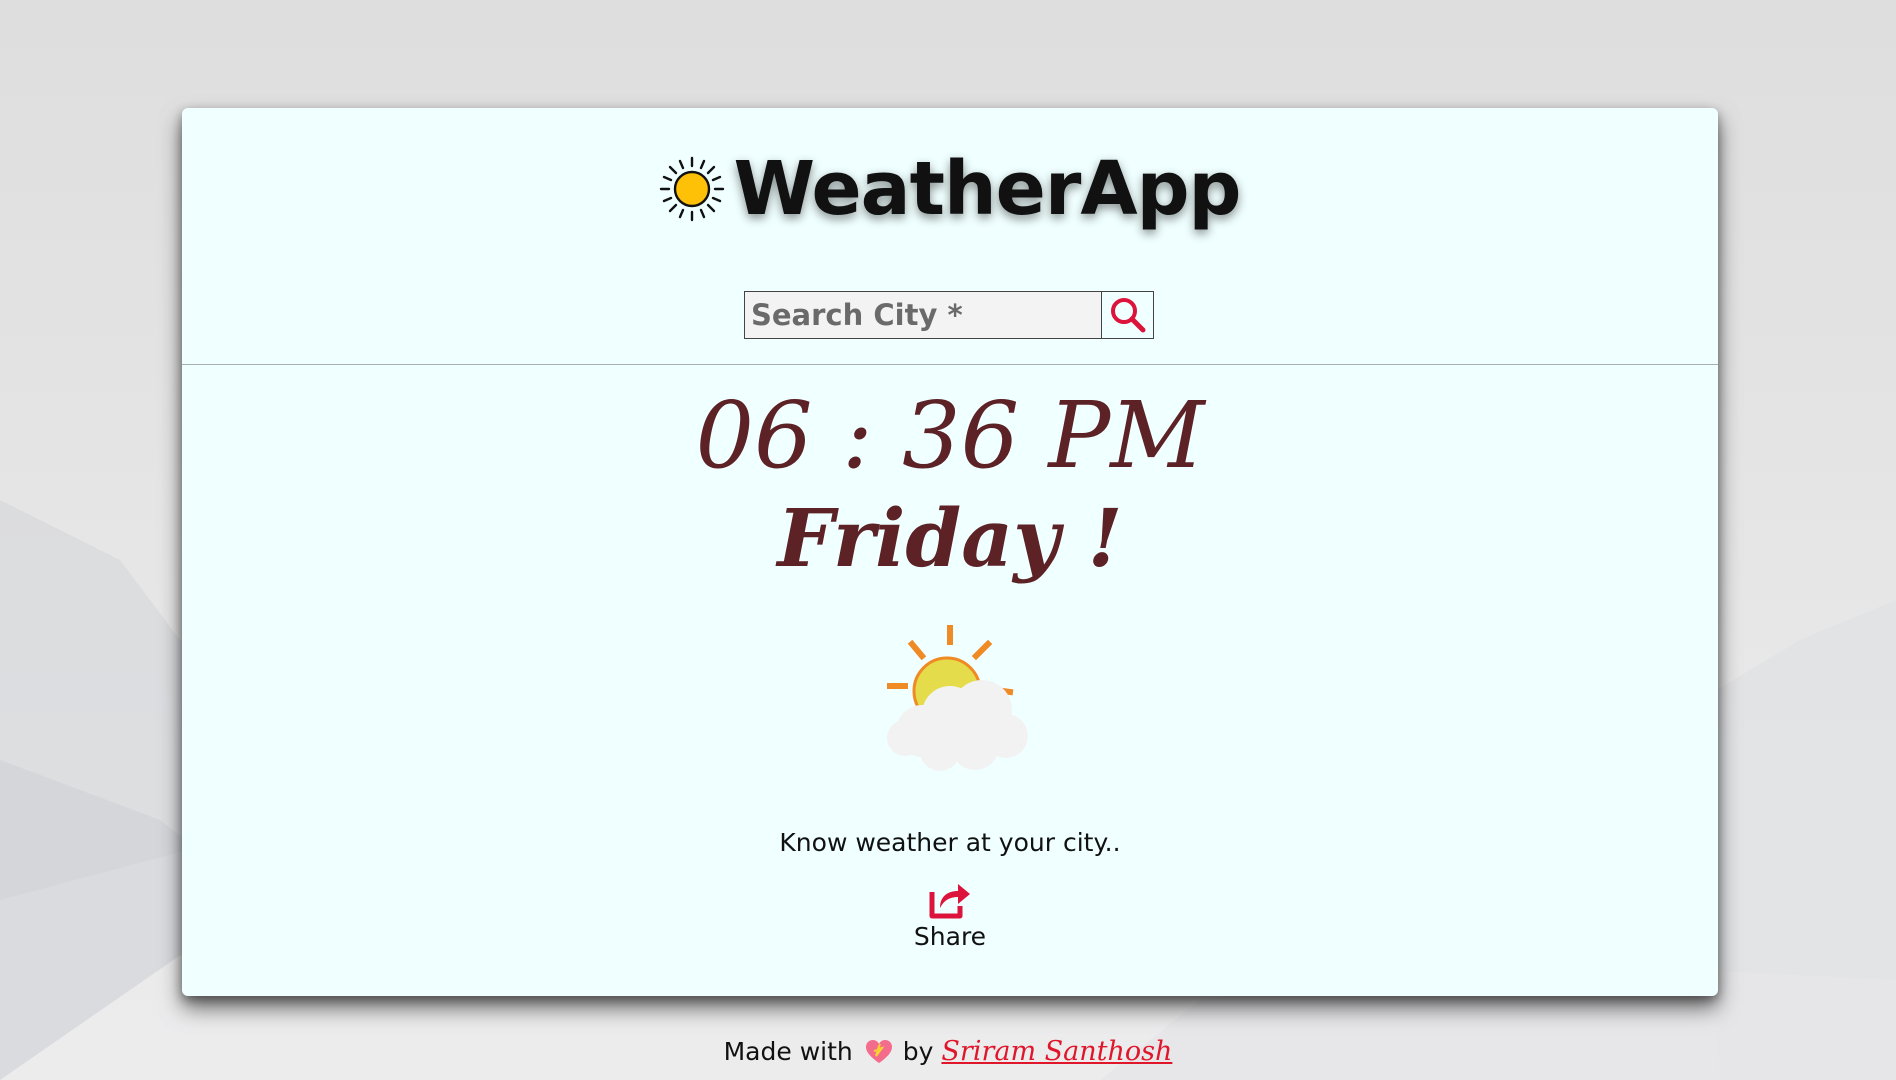  I want to click on search-button, so click(1127, 315).